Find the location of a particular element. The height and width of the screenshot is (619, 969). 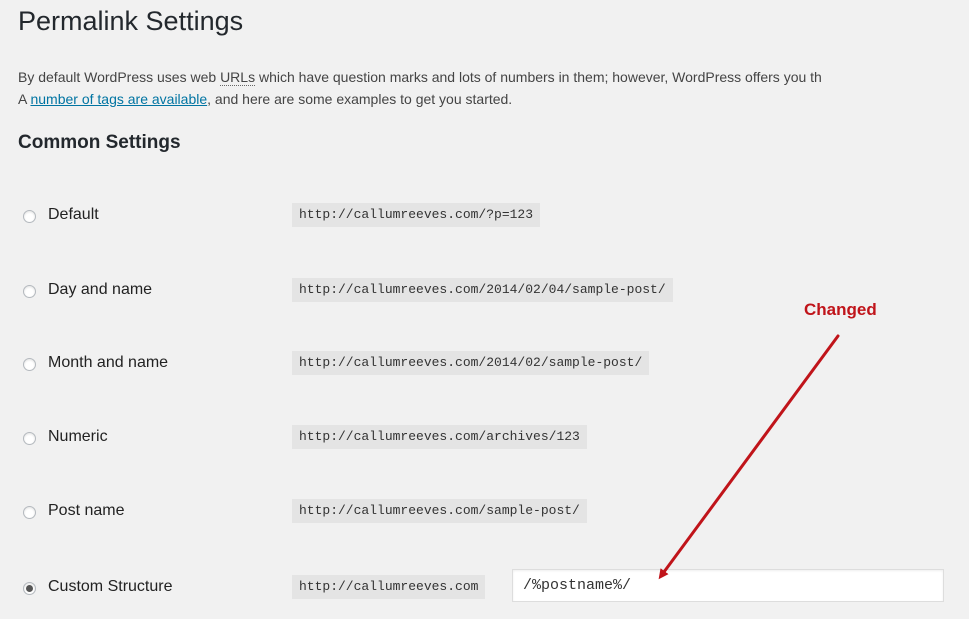

custom-structure-label: Custom Structure is located at coordinates (110, 587).